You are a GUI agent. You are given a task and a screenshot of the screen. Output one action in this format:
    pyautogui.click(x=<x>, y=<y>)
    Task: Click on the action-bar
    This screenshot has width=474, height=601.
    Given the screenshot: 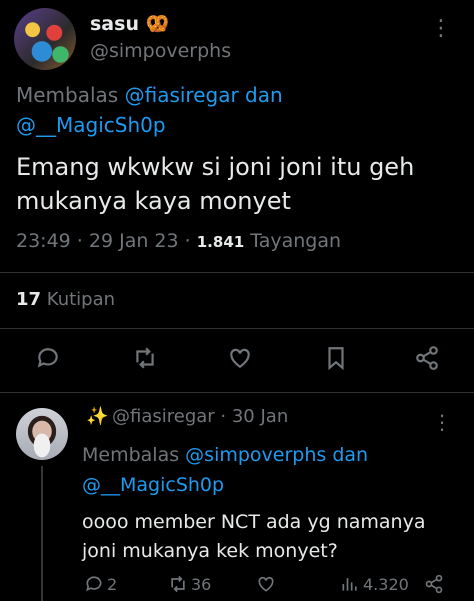 What is the action you would take?
    pyautogui.click(x=237, y=360)
    